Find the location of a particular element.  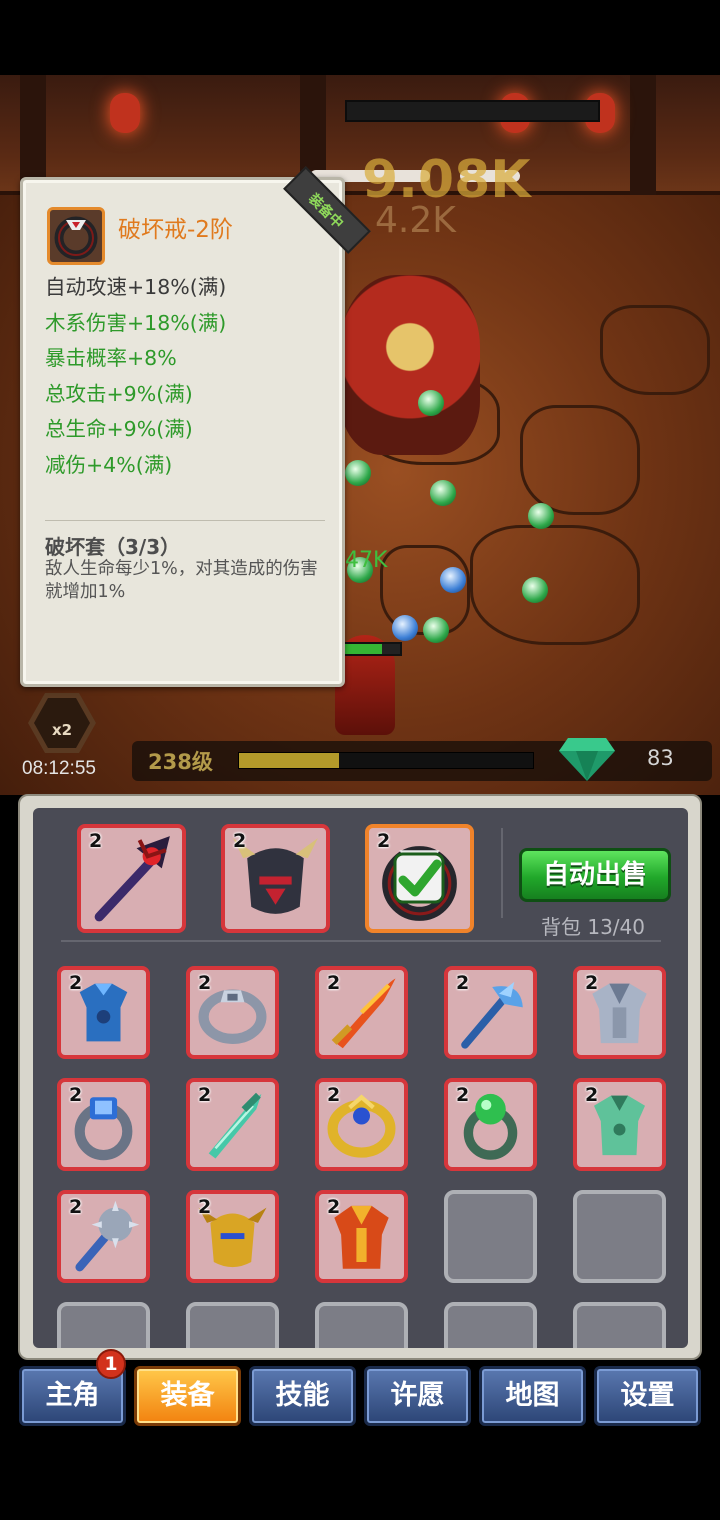

set-name: 破坏套（3/3） is located at coordinates (113, 547).